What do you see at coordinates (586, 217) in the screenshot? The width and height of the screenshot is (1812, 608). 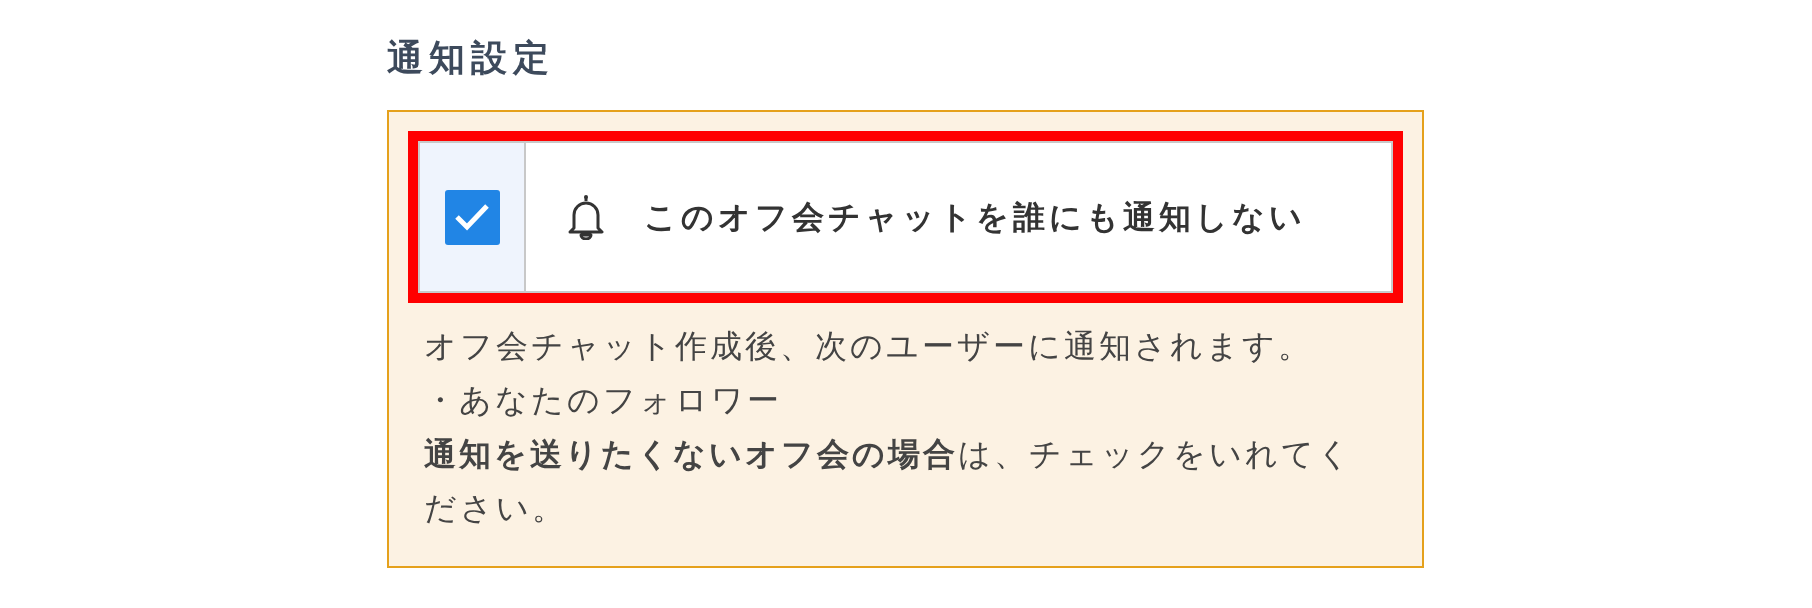 I see `bell-icon` at bounding box center [586, 217].